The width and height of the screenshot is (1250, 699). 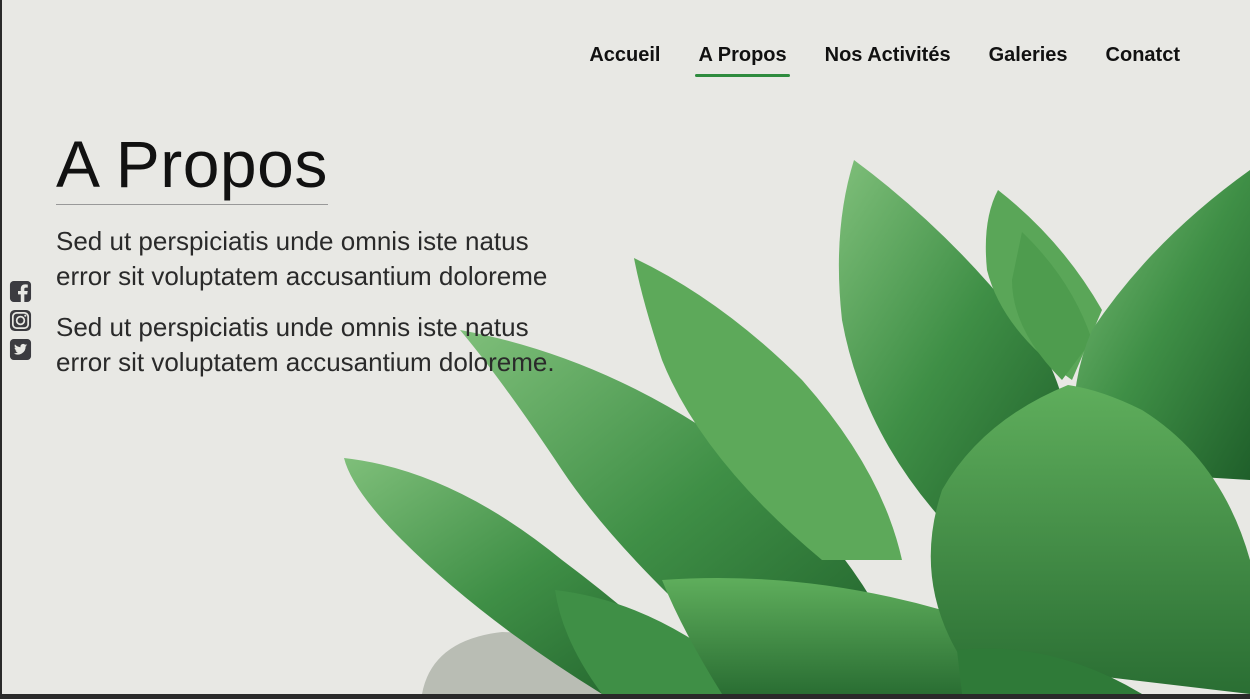 What do you see at coordinates (888, 58) in the screenshot?
I see `nav-item-nos-activites: Nos Activités` at bounding box center [888, 58].